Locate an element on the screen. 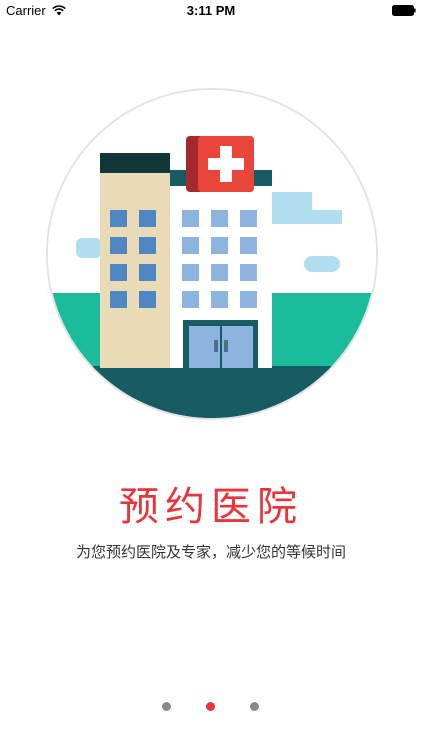 The width and height of the screenshot is (422, 750). page-indicator is located at coordinates (211, 707).